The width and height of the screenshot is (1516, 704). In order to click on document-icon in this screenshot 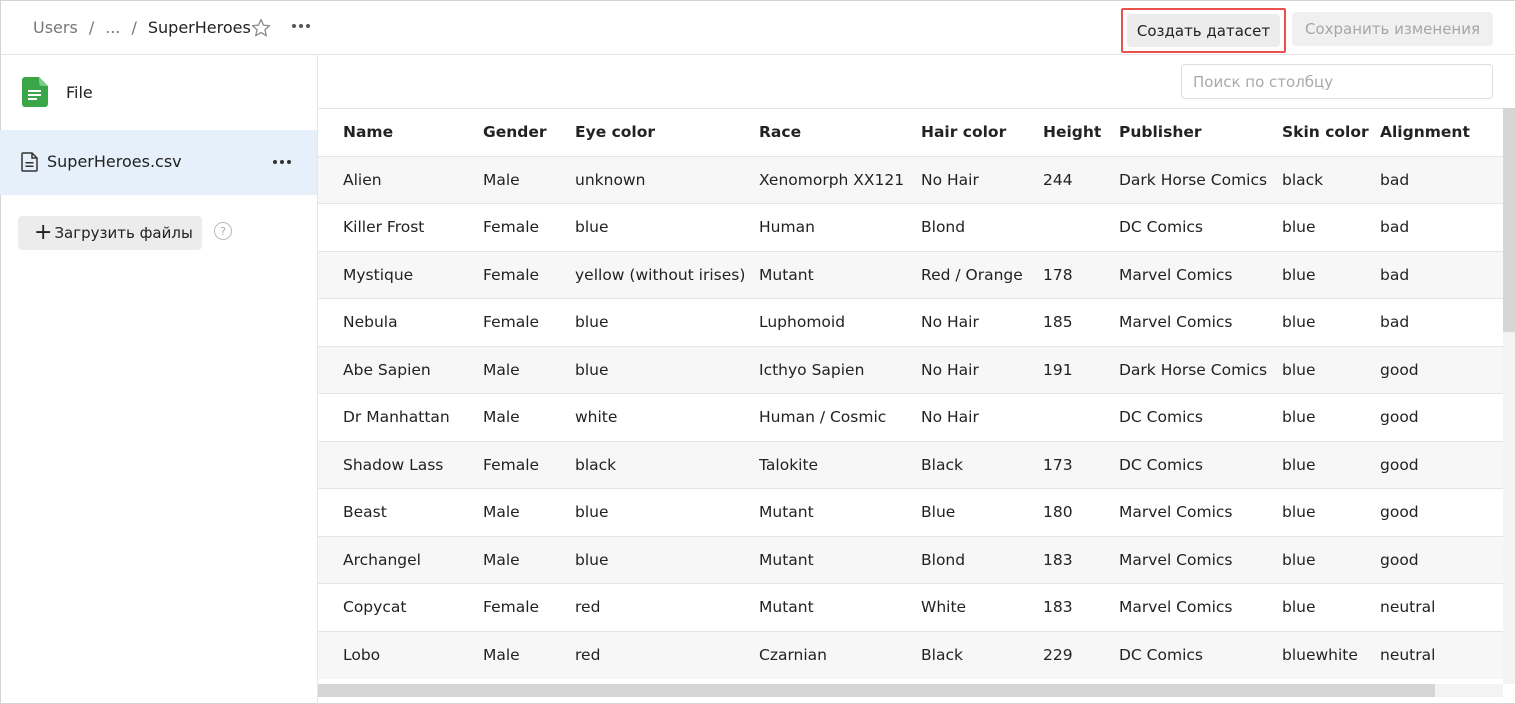, I will do `click(29, 162)`.